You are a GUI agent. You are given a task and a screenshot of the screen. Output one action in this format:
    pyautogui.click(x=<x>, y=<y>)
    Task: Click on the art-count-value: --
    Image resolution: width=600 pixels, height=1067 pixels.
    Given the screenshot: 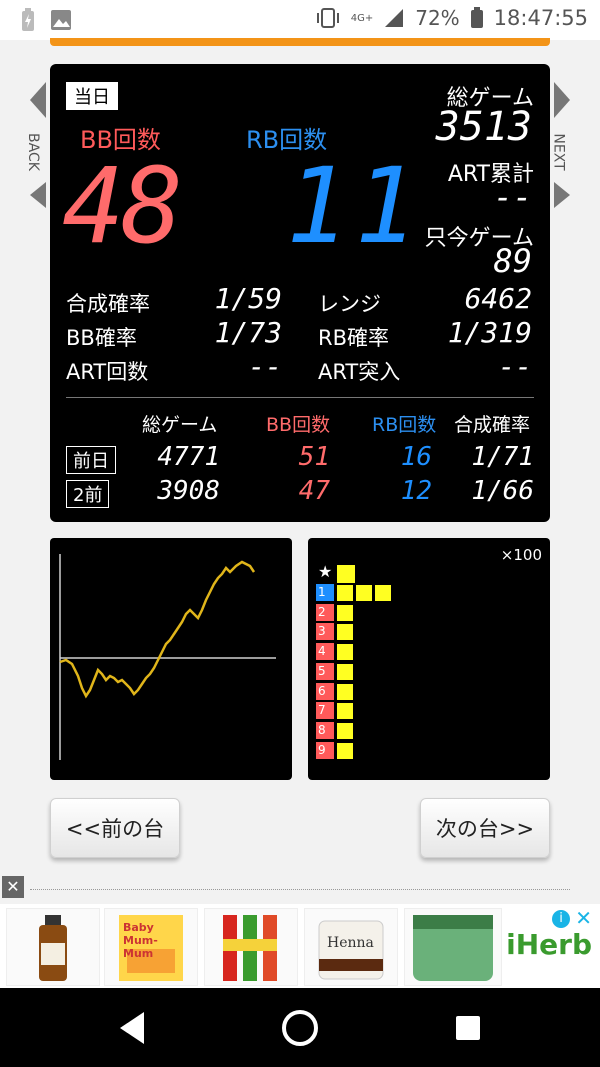 What is the action you would take?
    pyautogui.click(x=265, y=366)
    